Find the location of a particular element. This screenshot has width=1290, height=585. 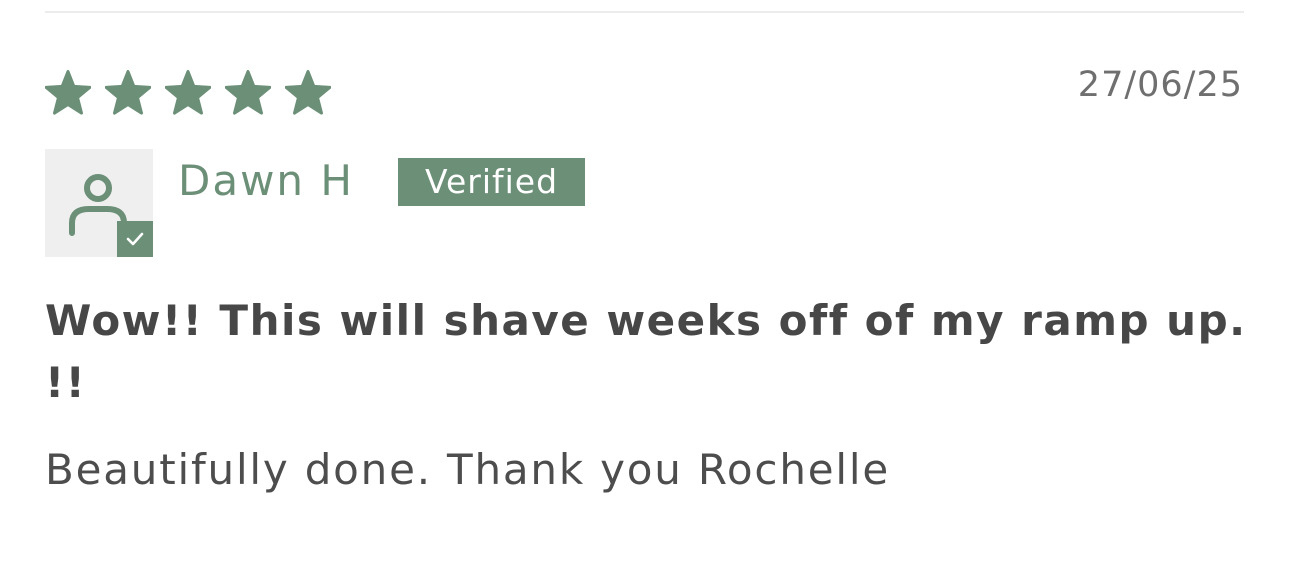

star-rating is located at coordinates (188, 93).